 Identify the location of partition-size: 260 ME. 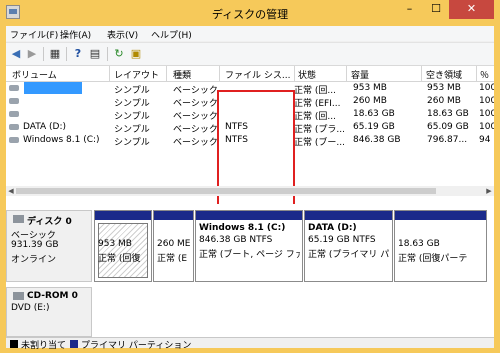
(174, 244).